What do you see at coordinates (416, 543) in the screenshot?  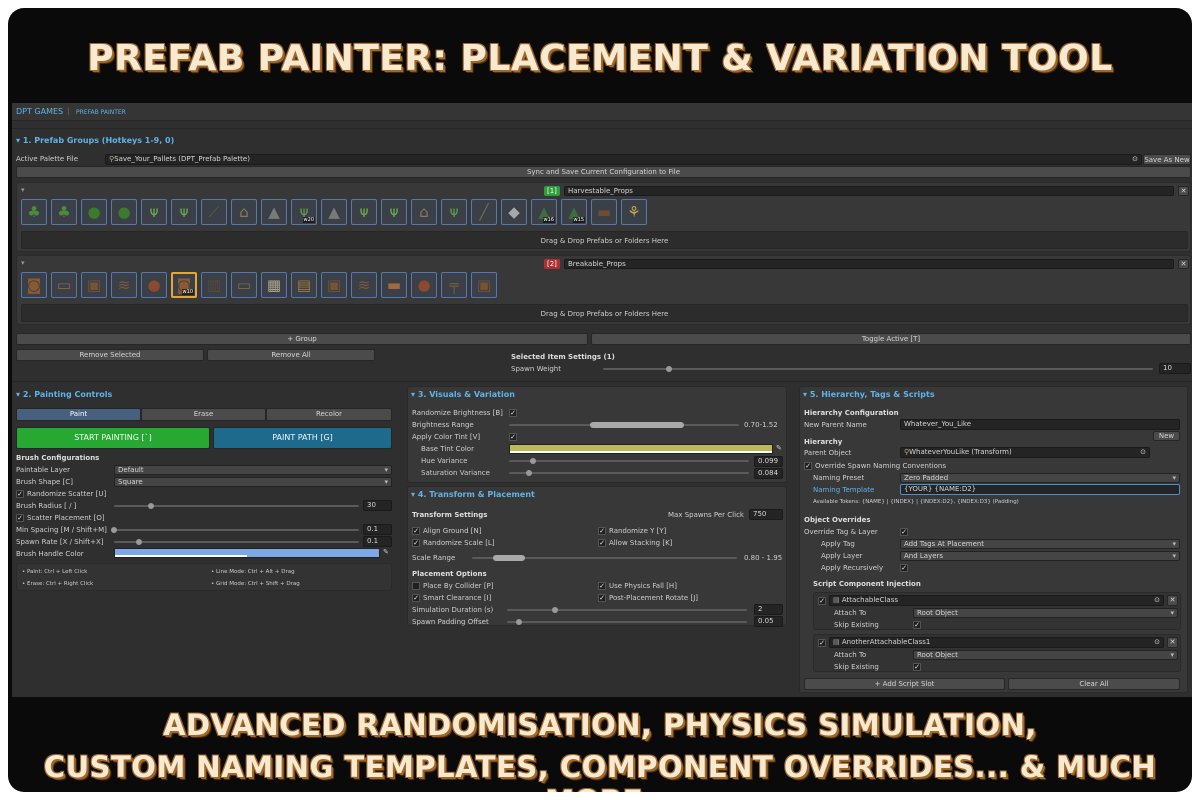 I see `randomize-scale-checkbox: ✓` at bounding box center [416, 543].